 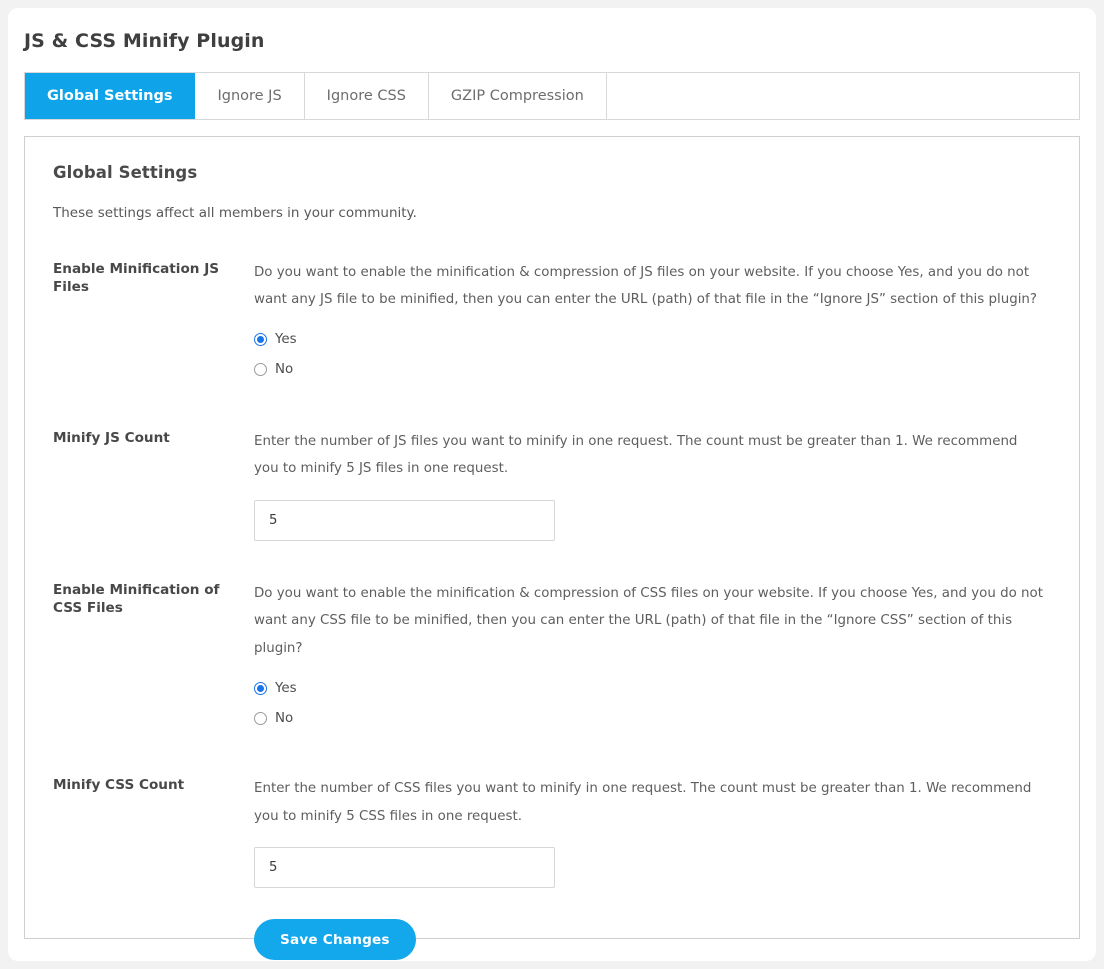 What do you see at coordinates (652, 718) in the screenshot?
I see `radio-option-enable-css-no: No` at bounding box center [652, 718].